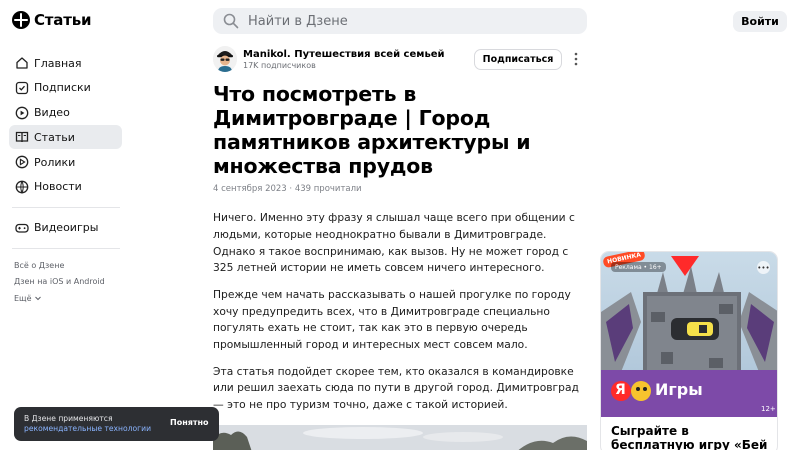 The height and width of the screenshot is (450, 800). I want to click on subscriptions-icon, so click(22, 87).